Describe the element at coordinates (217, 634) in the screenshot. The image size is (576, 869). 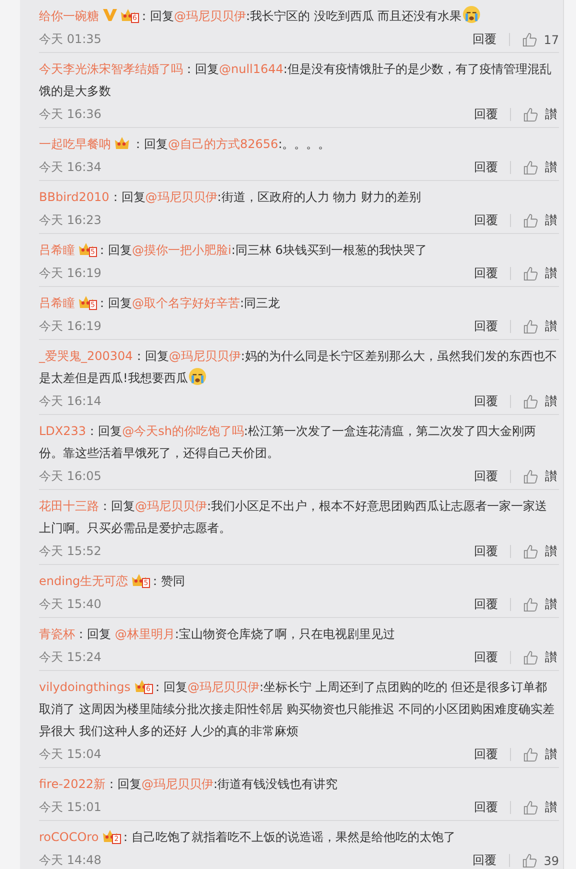
I see `comment-text: 青瓷杯：回复 @林里明月:宝山物资仓库烧了啊，只在电视剧里见过` at that location.